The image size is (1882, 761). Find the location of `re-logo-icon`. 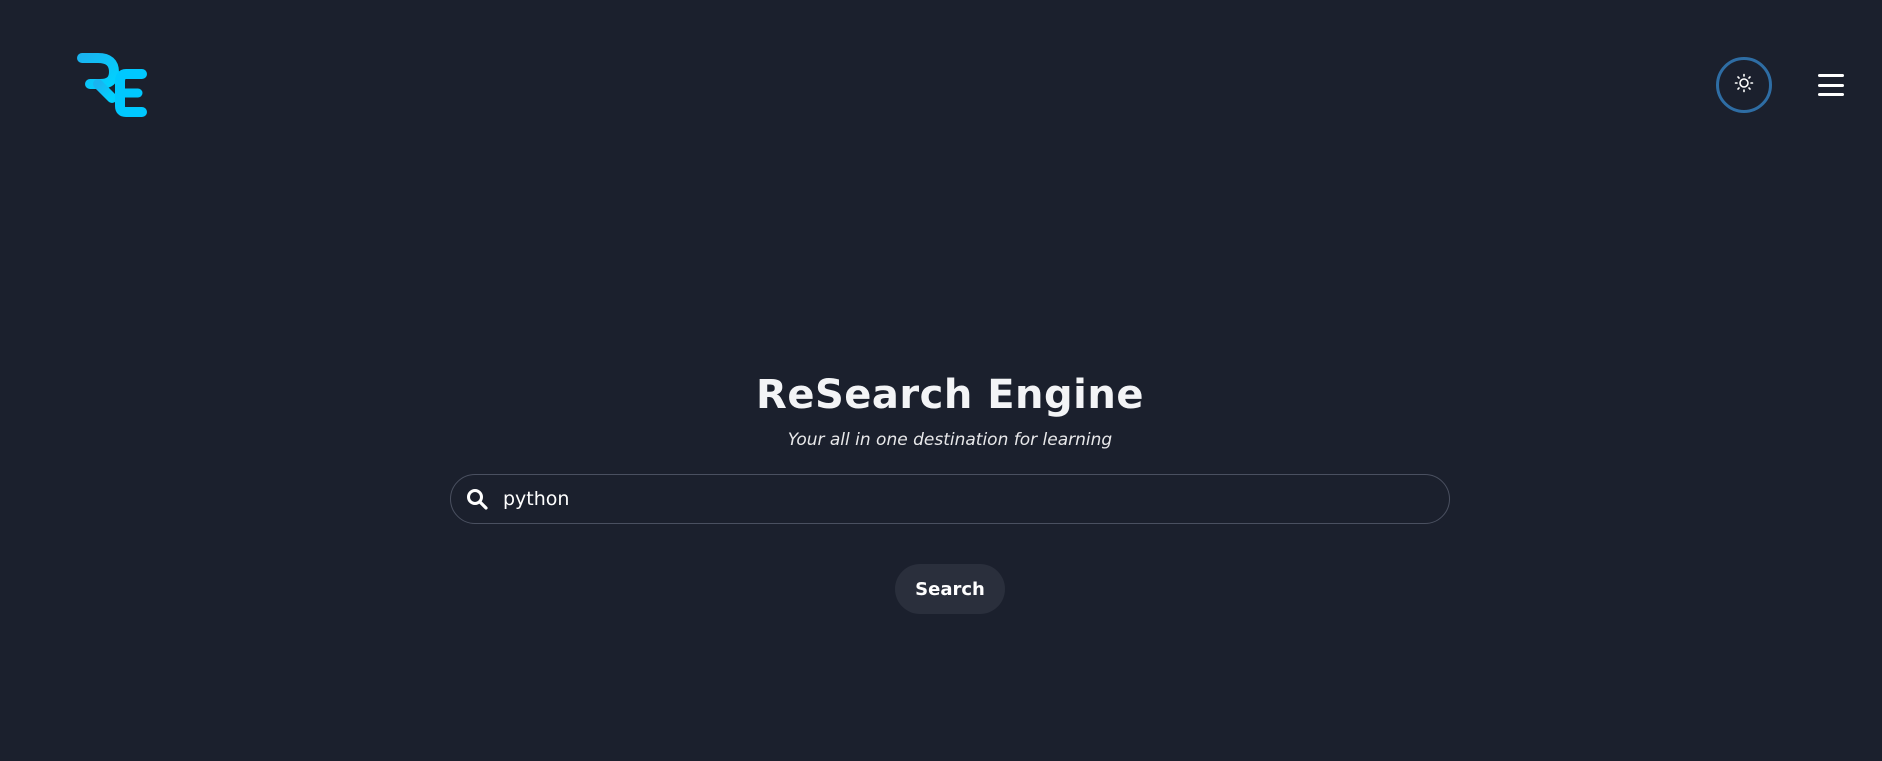

re-logo-icon is located at coordinates (113, 84).